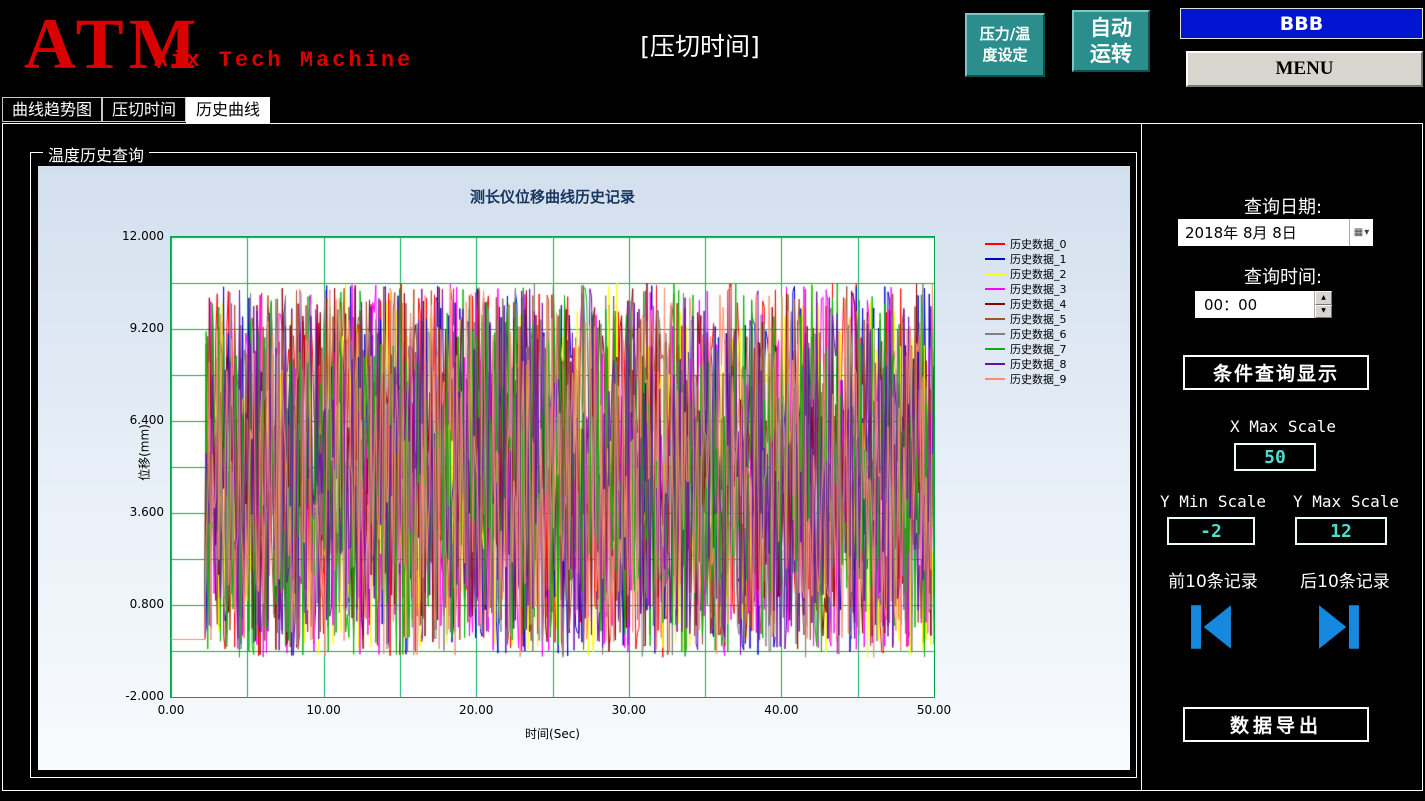 The image size is (1425, 801). Describe the element at coordinates (1038, 274) in the screenshot. I see `legend-series-label: 历史数据_2` at that location.